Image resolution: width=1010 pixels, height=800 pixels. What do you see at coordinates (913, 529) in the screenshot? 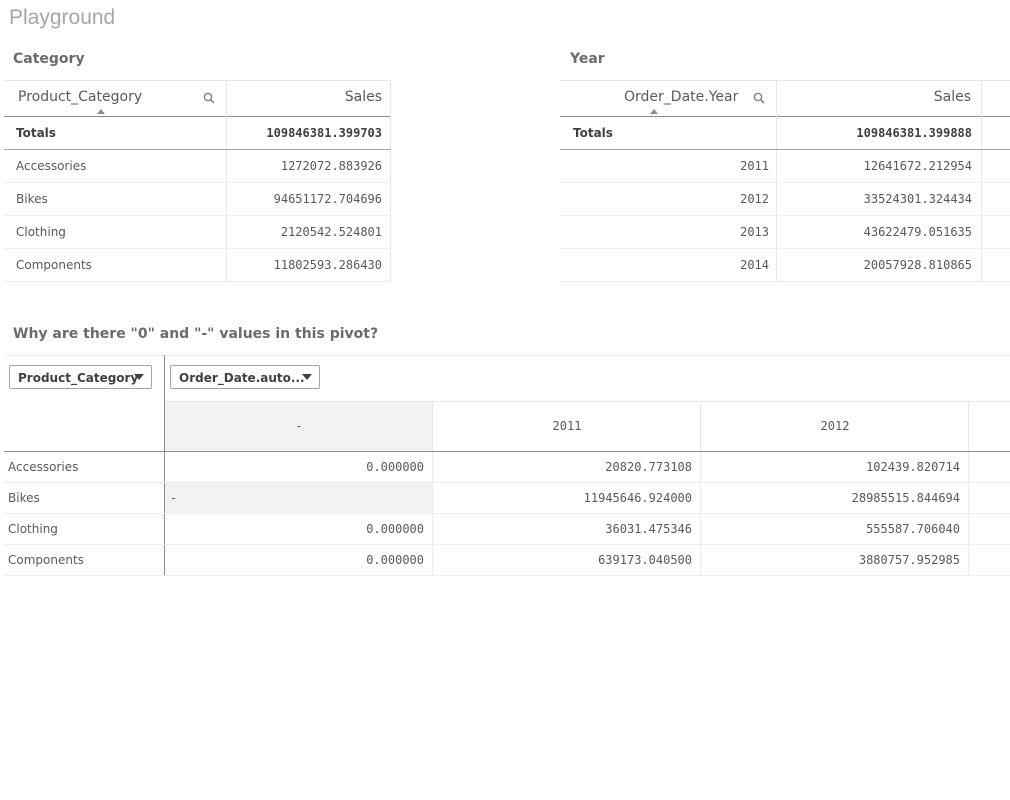
I see `pivot-cell: 555587.706040` at bounding box center [913, 529].